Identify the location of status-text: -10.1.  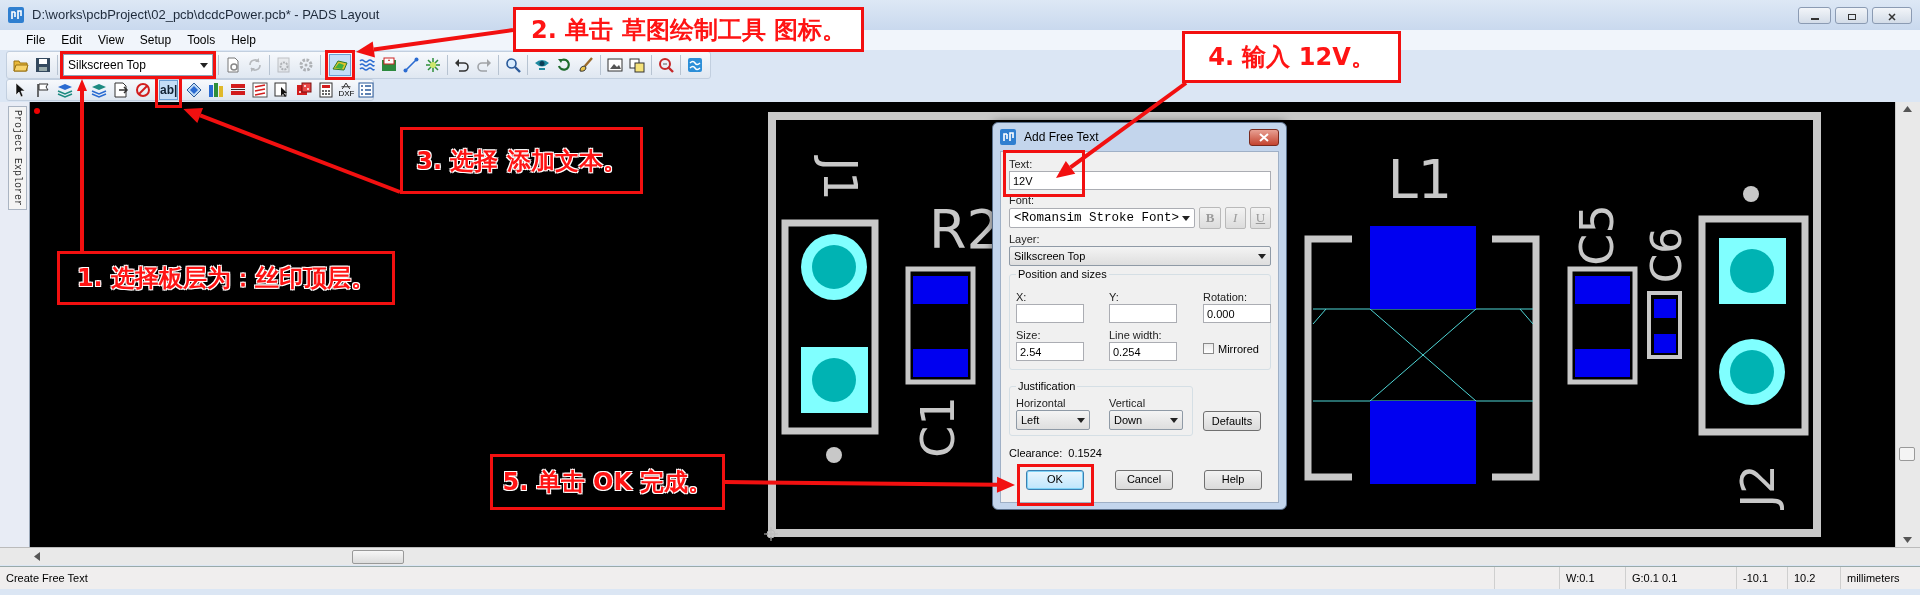
(1761, 578).